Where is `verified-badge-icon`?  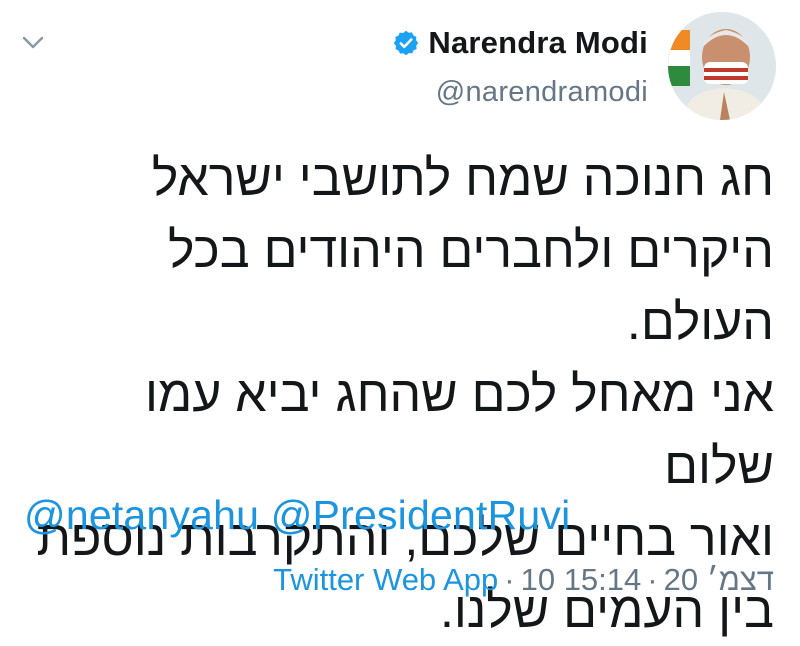 verified-badge-icon is located at coordinates (406, 43).